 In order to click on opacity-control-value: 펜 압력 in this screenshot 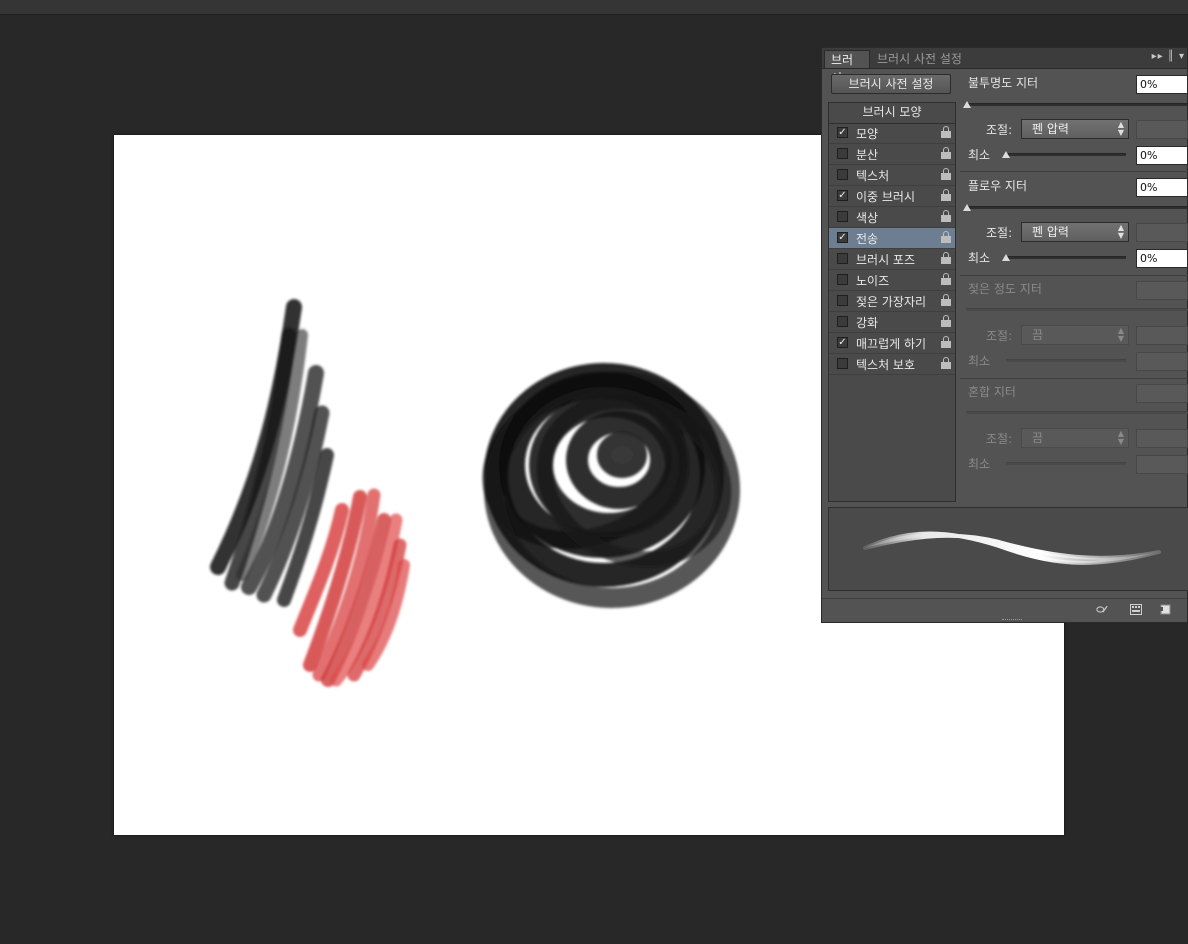, I will do `click(1050, 129)`.